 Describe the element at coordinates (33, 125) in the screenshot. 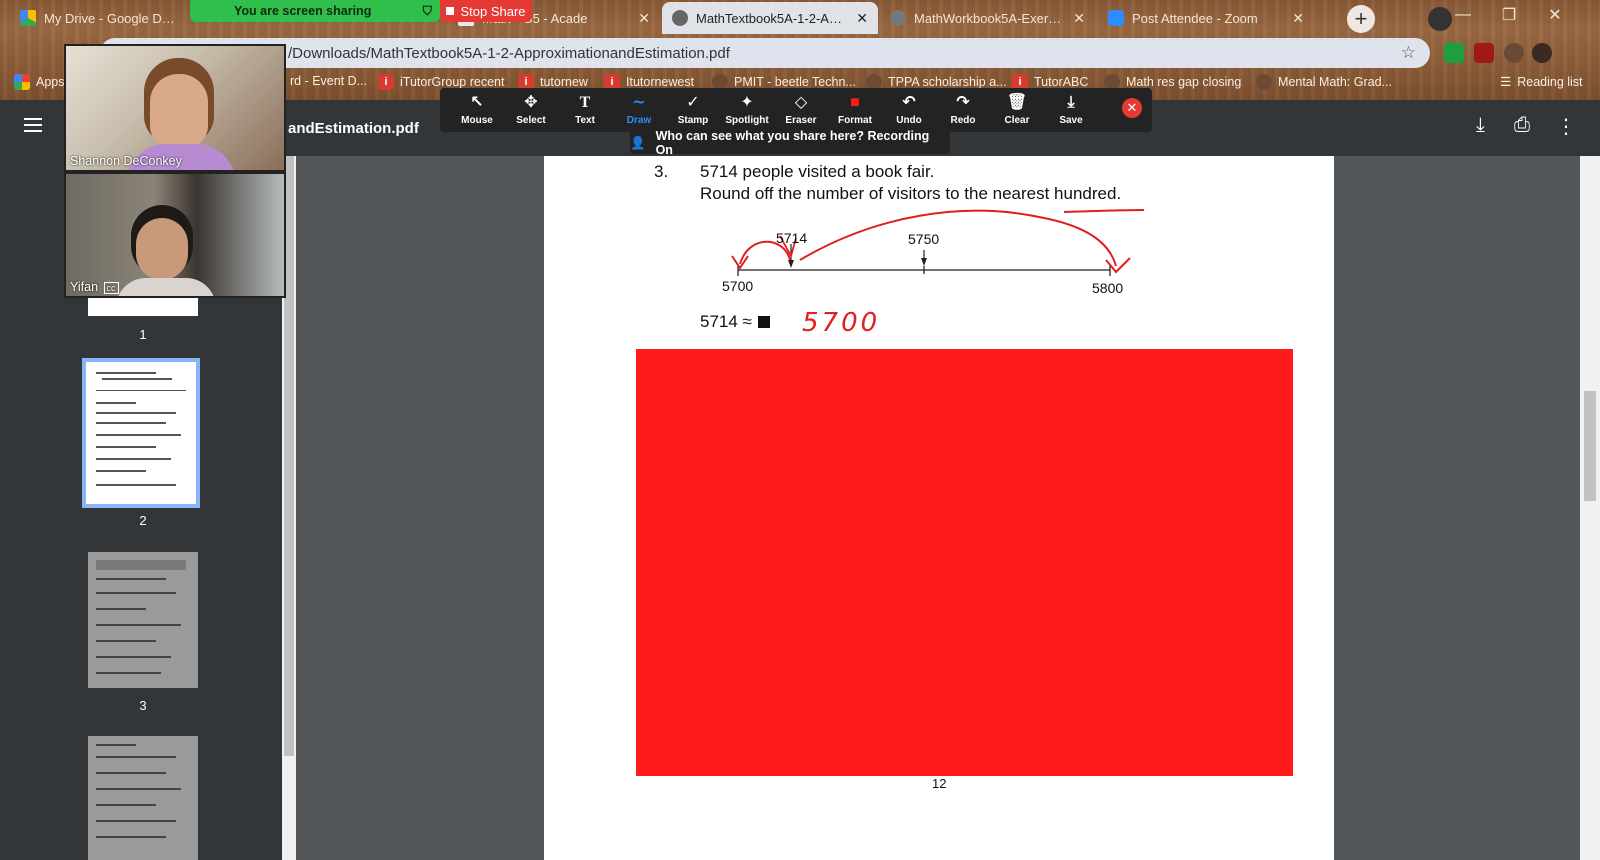

I see `menu-icon` at that location.